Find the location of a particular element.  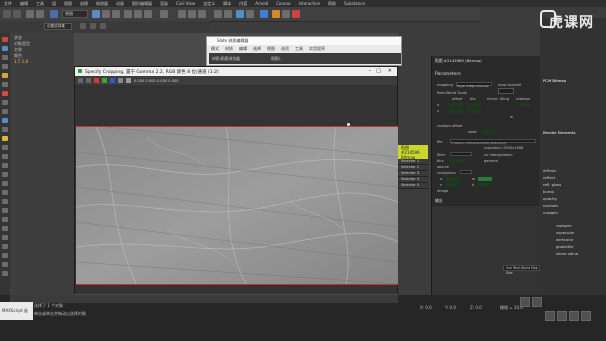

right-row-opacity: opacity is located at coordinates (550, 198).